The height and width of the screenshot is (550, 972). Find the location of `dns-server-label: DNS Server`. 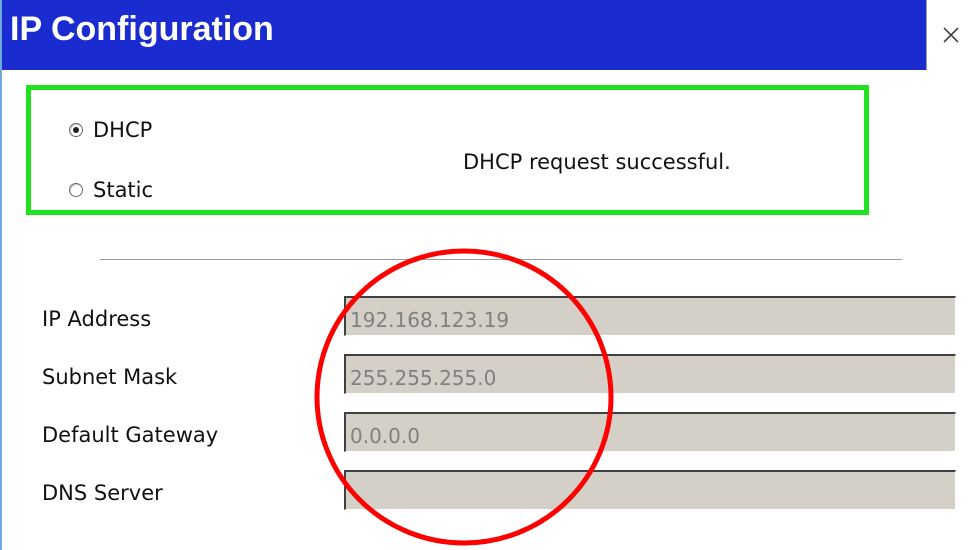

dns-server-label: DNS Server is located at coordinates (102, 493).